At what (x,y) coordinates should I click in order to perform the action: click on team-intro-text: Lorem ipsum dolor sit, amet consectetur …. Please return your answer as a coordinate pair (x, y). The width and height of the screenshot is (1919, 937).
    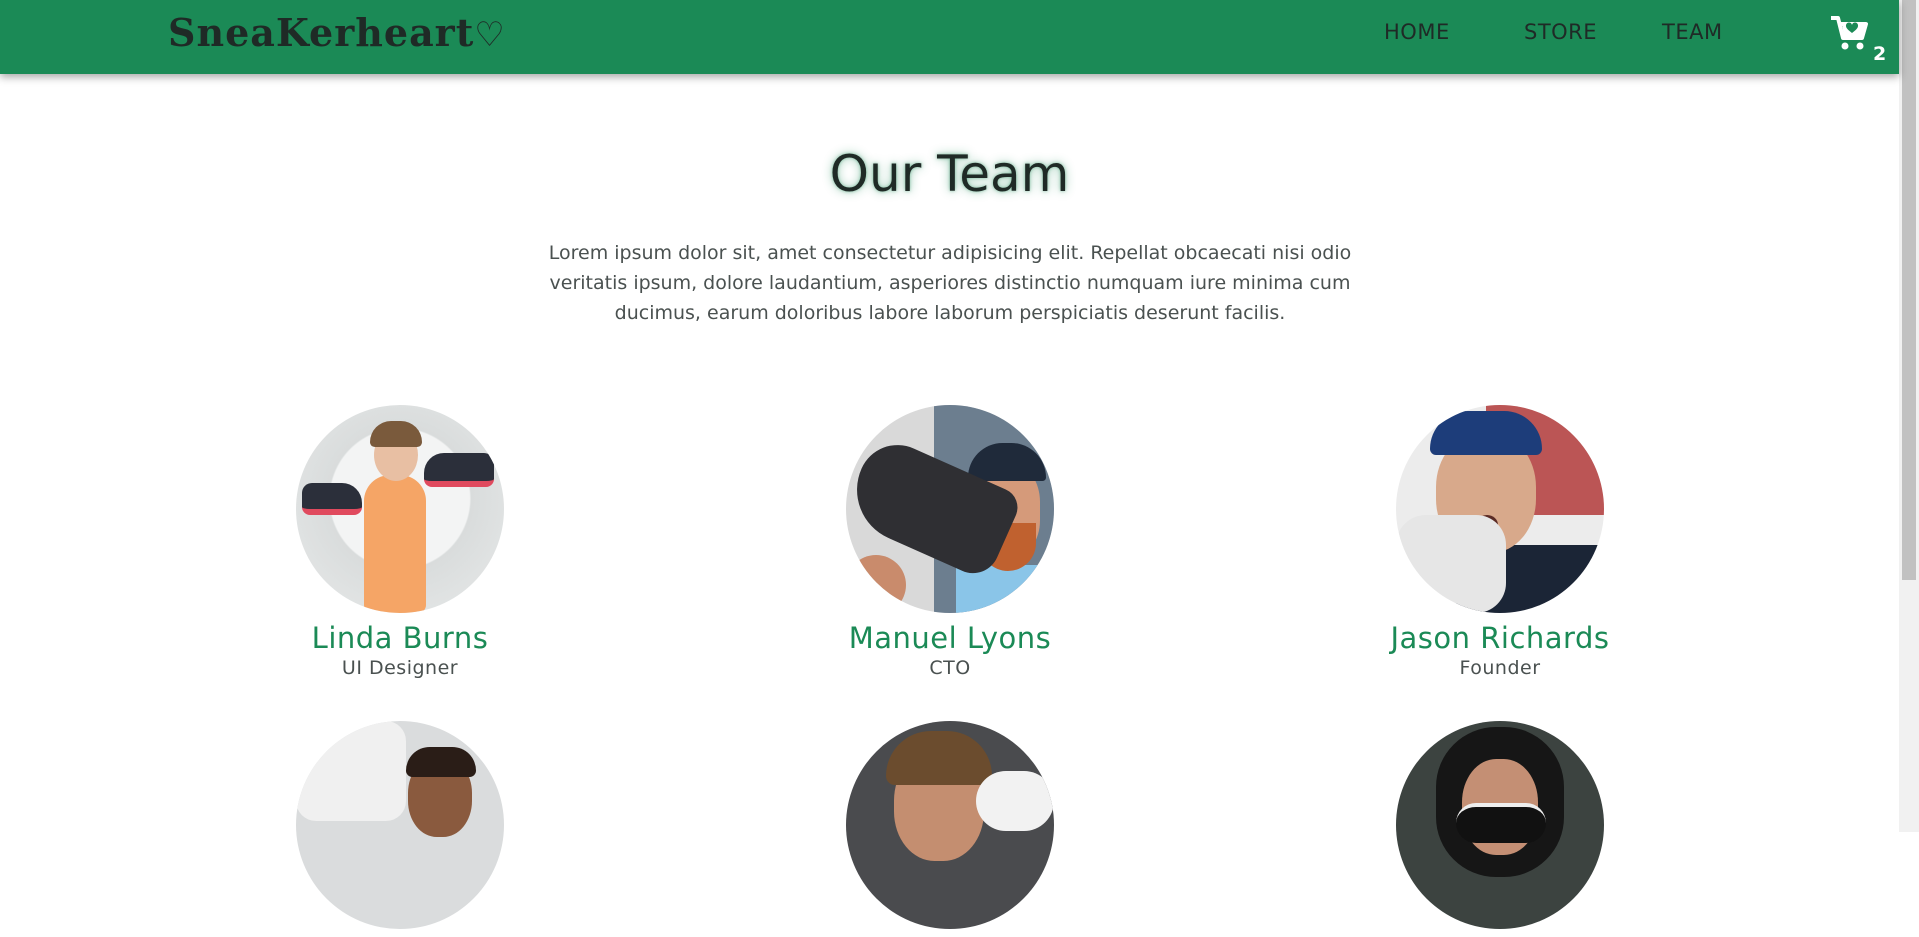
    Looking at the image, I should click on (950, 283).